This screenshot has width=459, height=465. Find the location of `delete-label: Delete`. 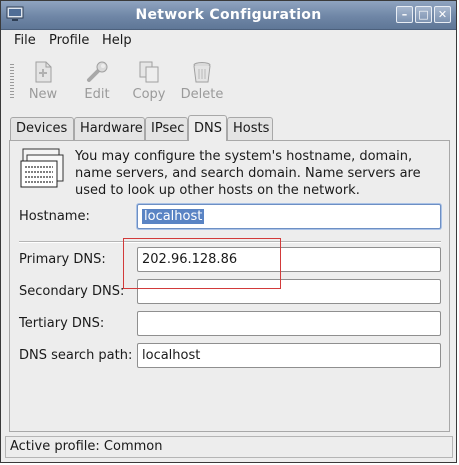

delete-label: Delete is located at coordinates (202, 94).